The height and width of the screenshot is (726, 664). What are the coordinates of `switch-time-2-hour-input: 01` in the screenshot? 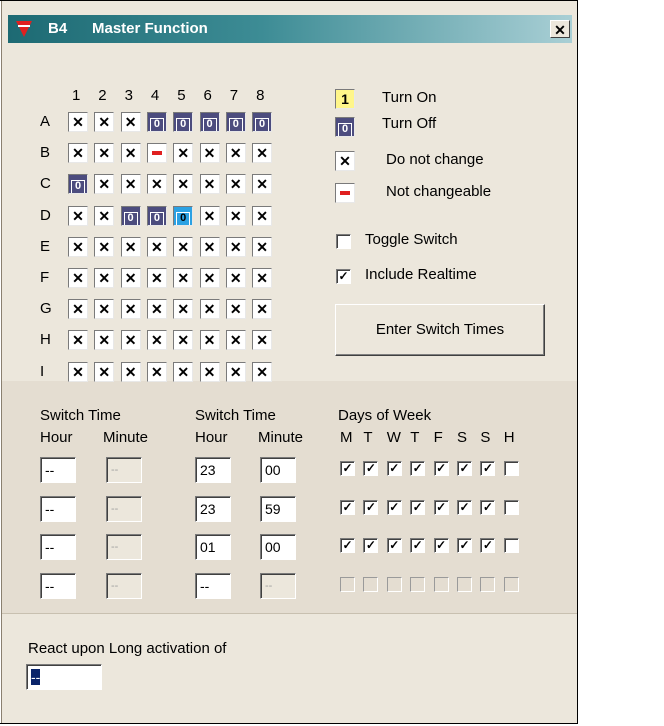 It's located at (213, 547).